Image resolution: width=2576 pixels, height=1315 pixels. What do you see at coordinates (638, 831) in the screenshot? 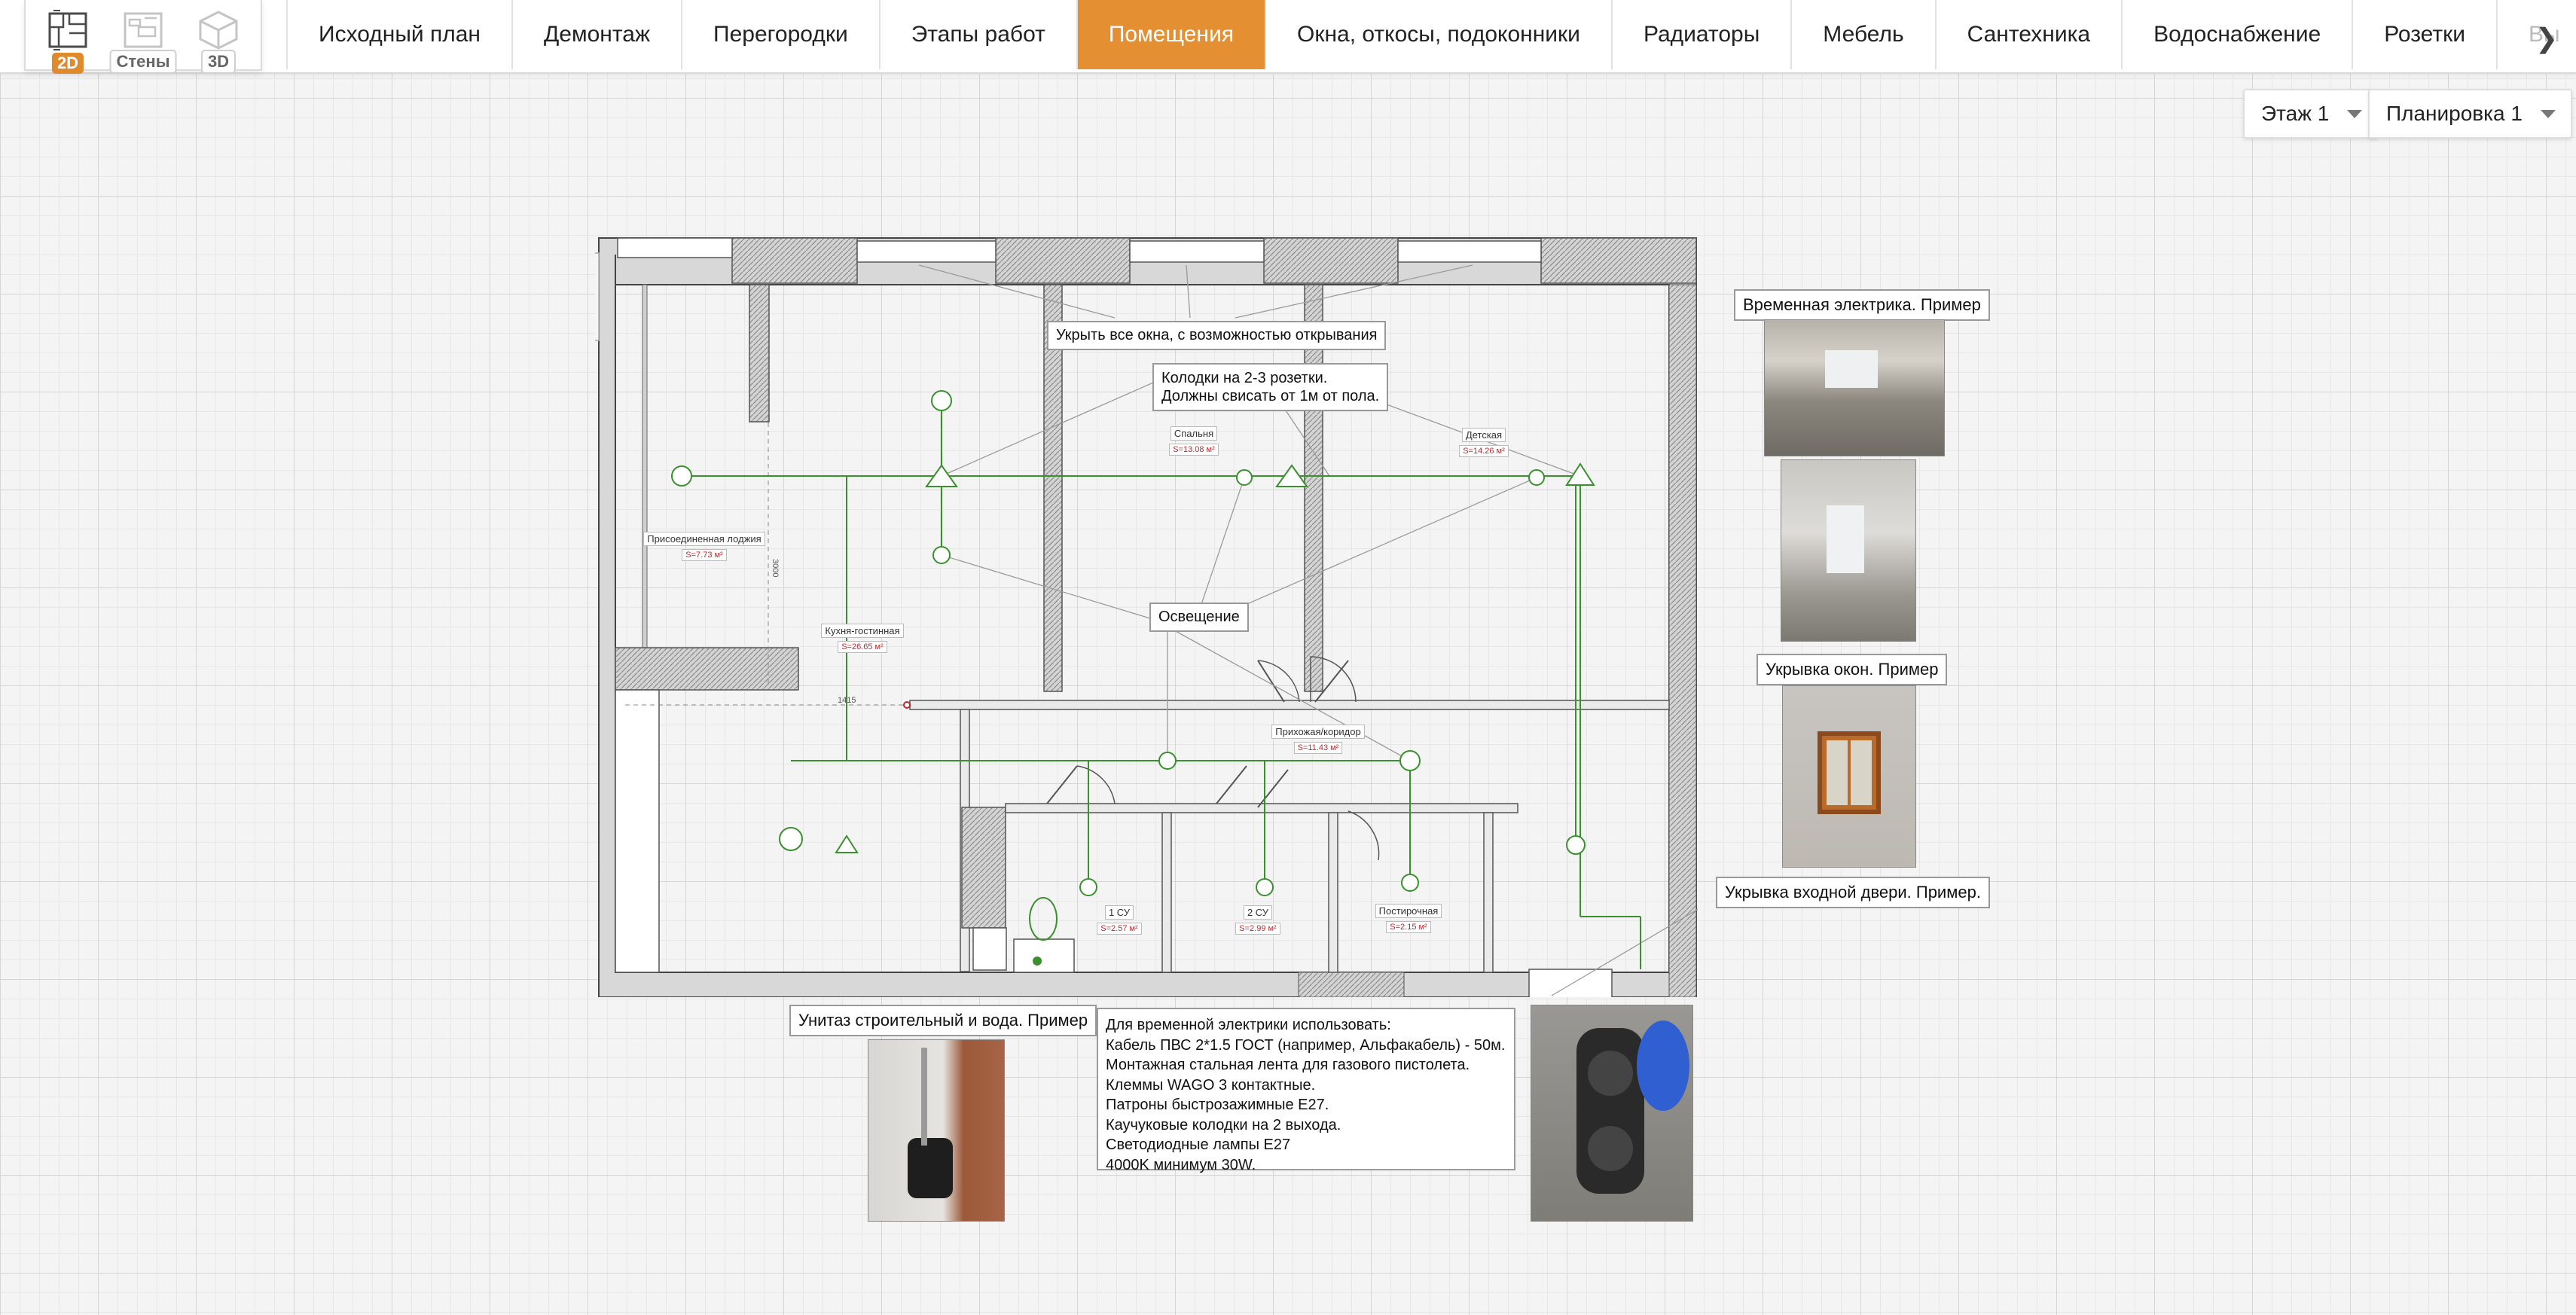
I see `wall-column-left` at bounding box center [638, 831].